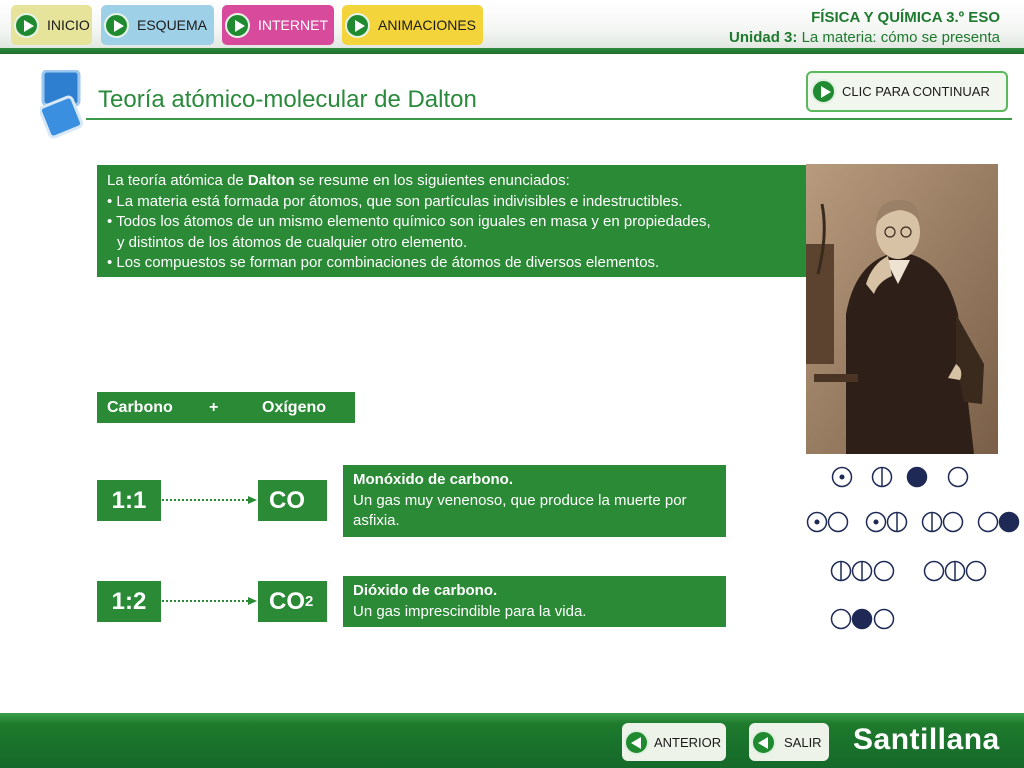 Image resolution: width=1024 pixels, height=768 pixels. Describe the element at coordinates (688, 742) in the screenshot. I see `anterior-label: ANTERIOR` at that location.